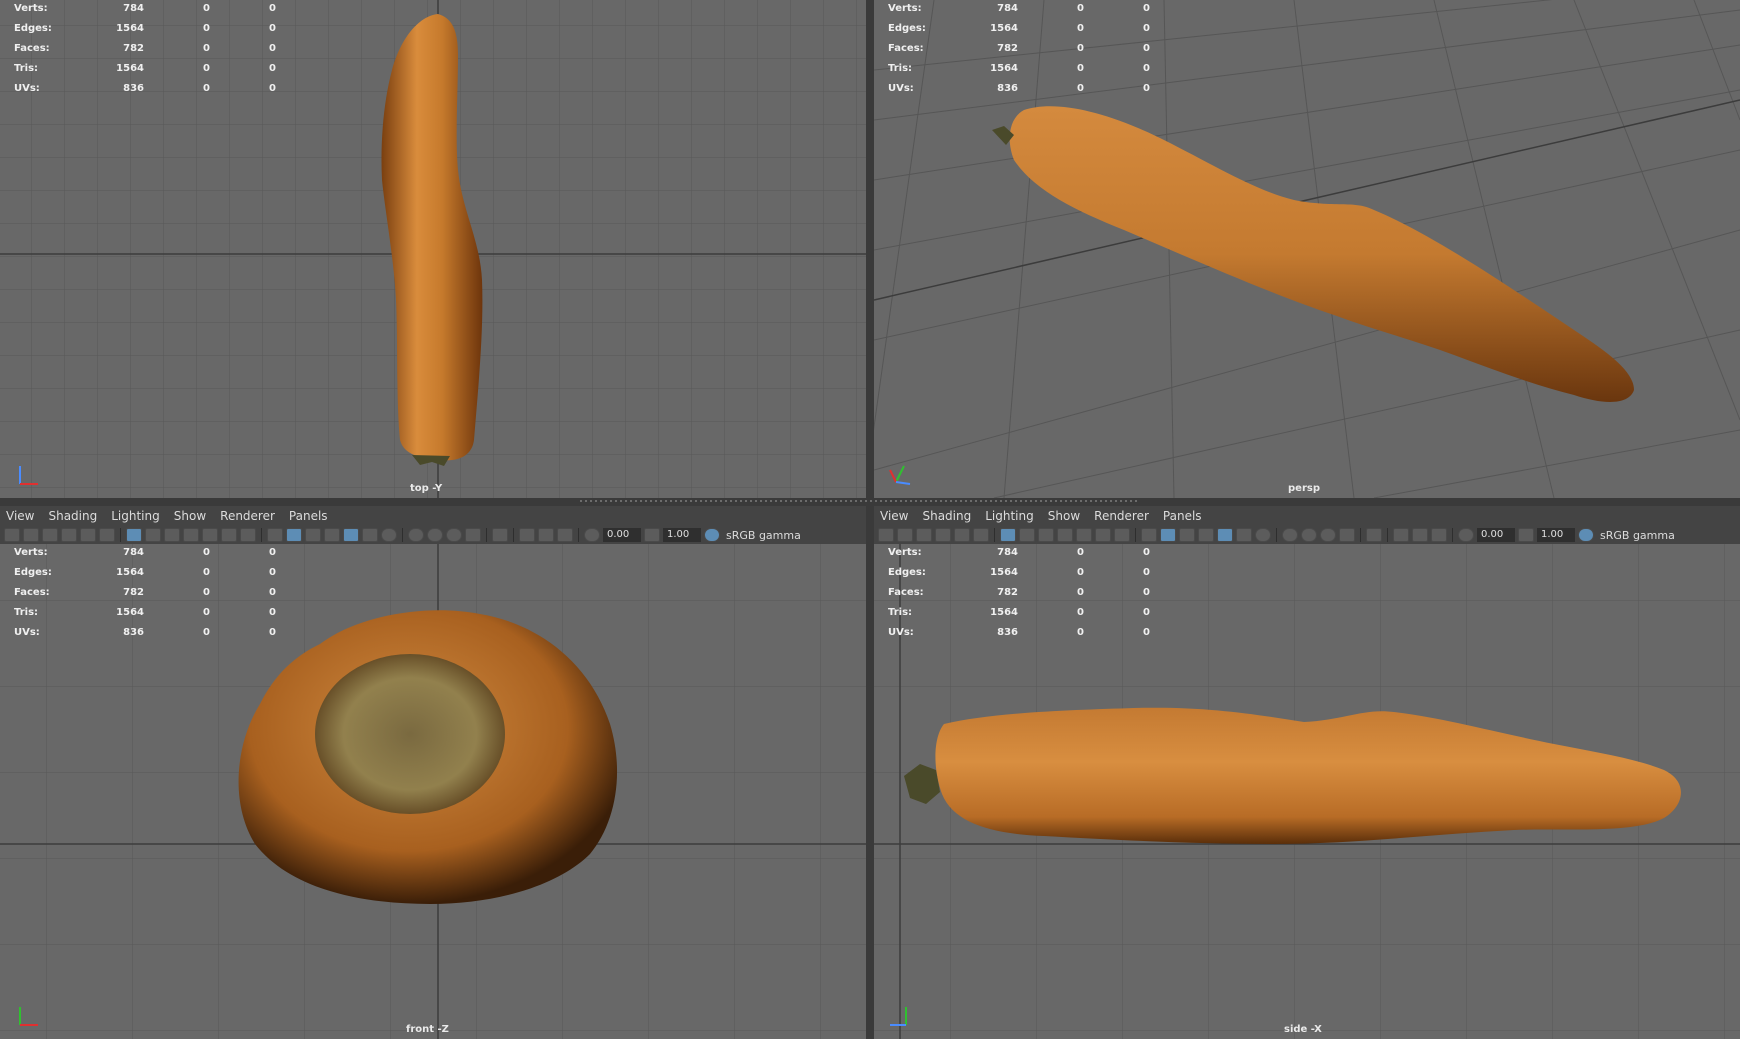  Describe the element at coordinates (901, 88) in the screenshot. I see `stat-label: UVs:` at that location.